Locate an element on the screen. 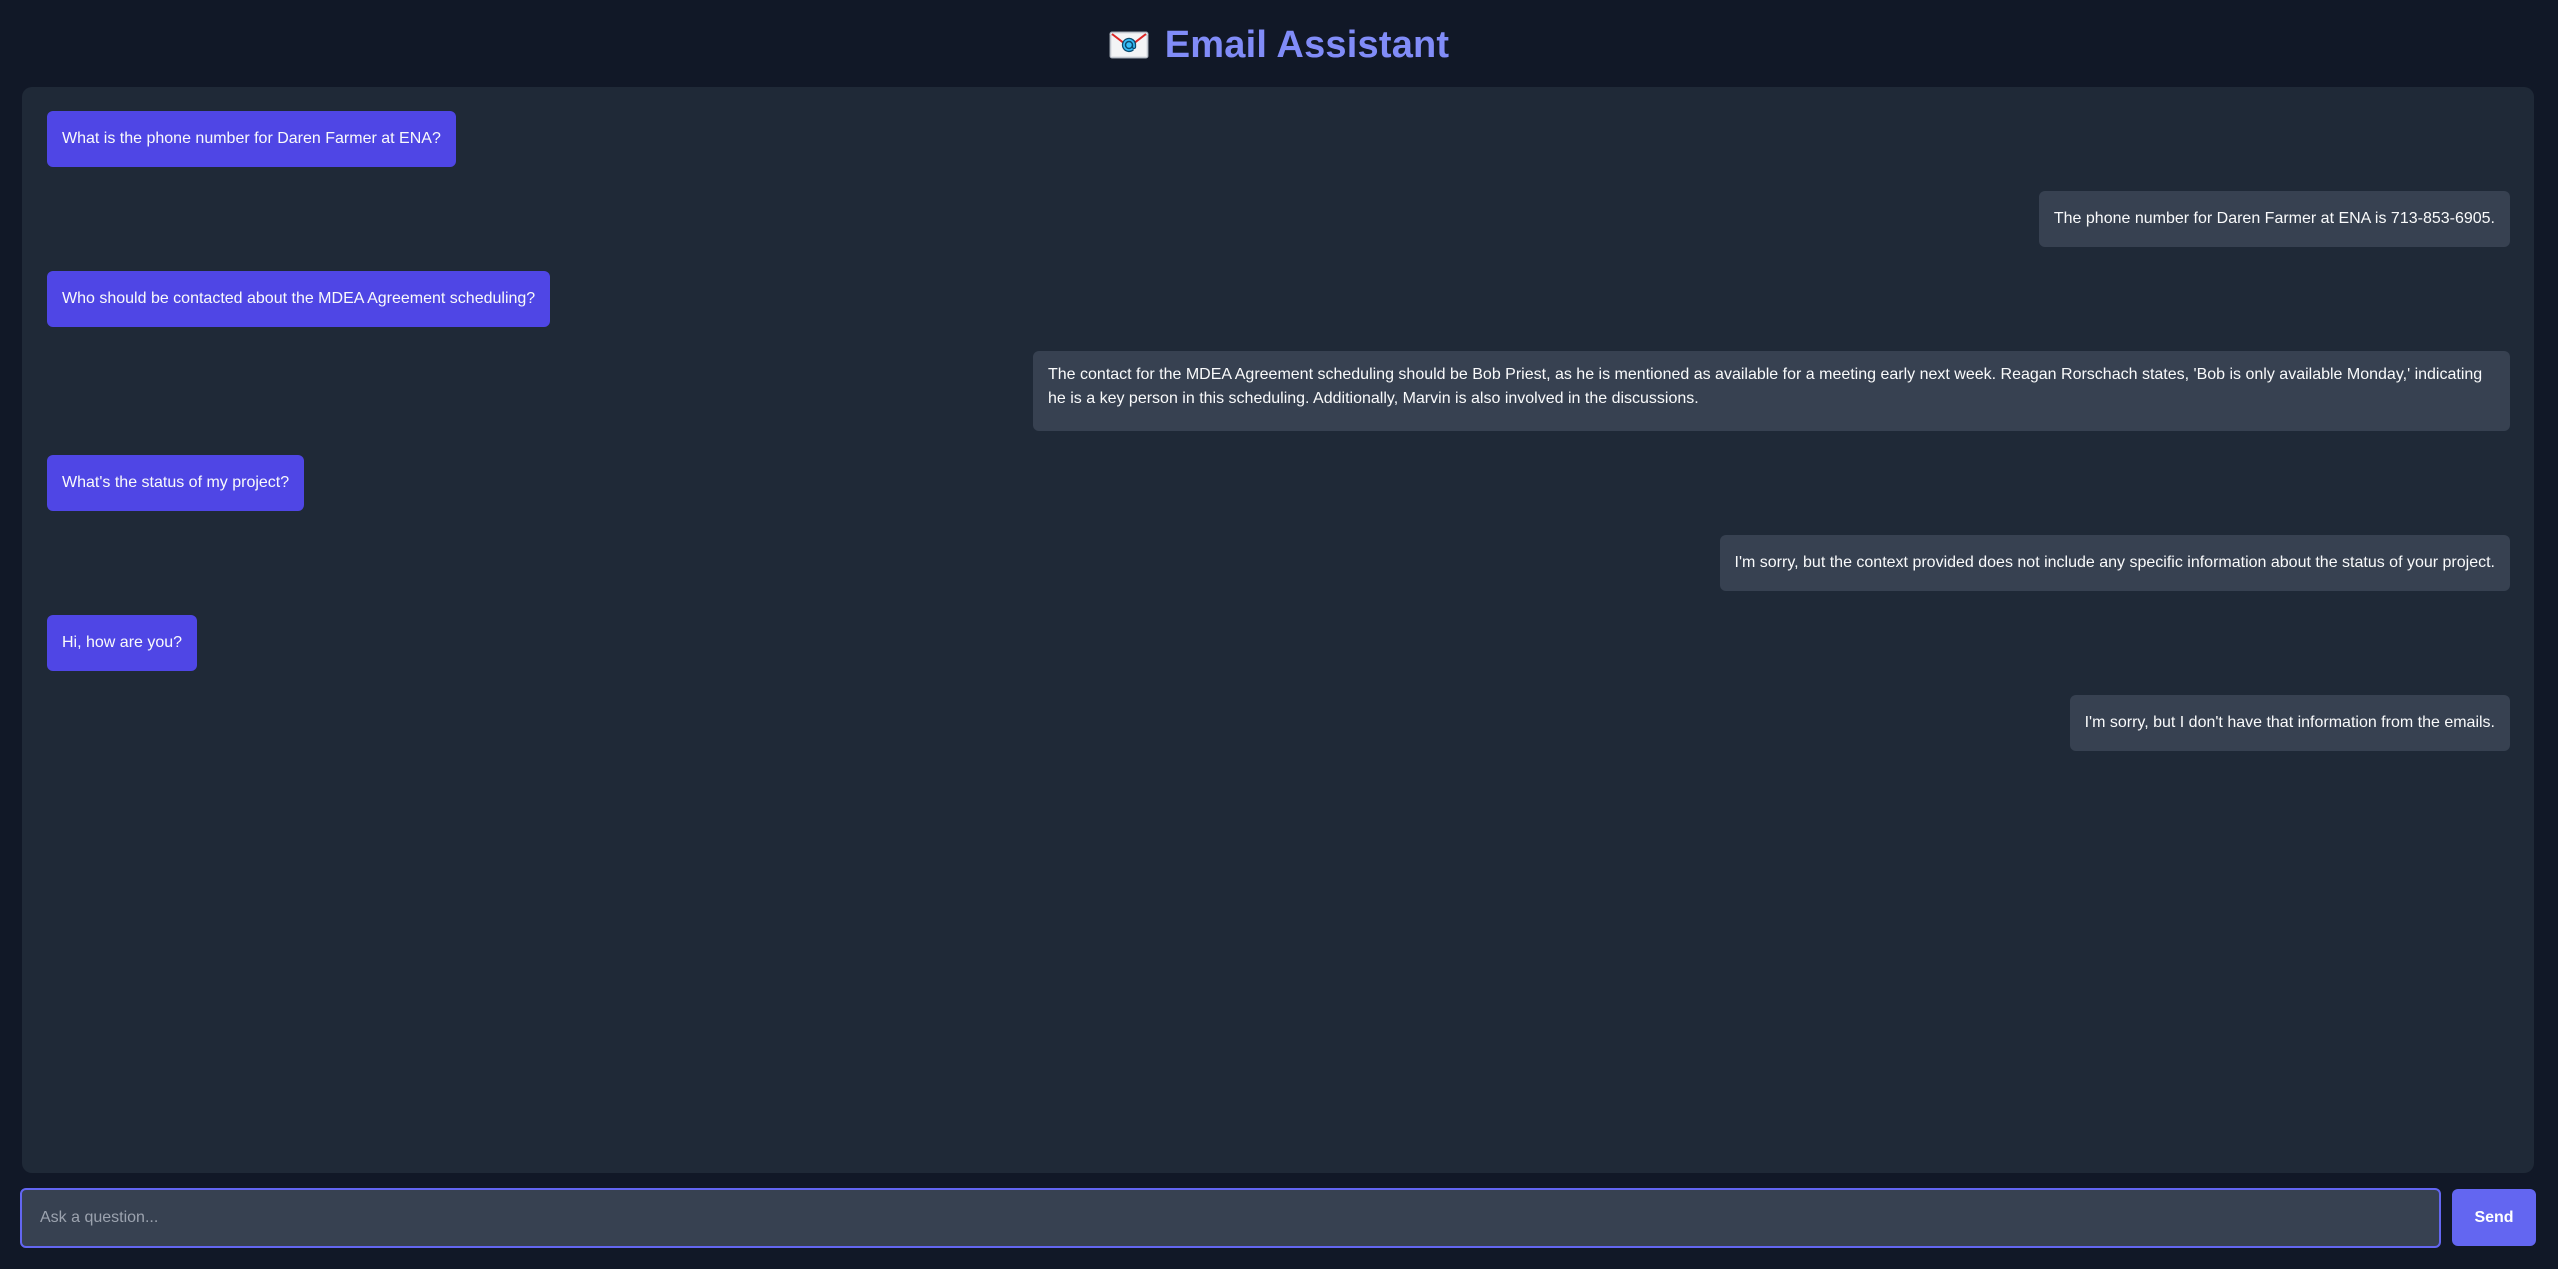  composer: Send is located at coordinates (1278, 1218).